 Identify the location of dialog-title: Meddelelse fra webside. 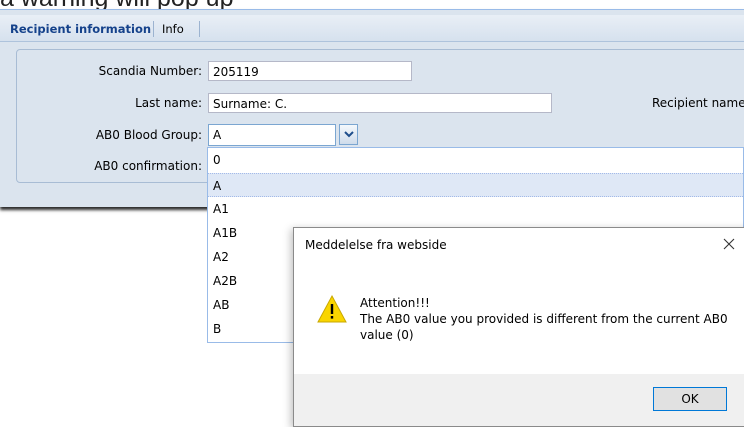
(376, 245).